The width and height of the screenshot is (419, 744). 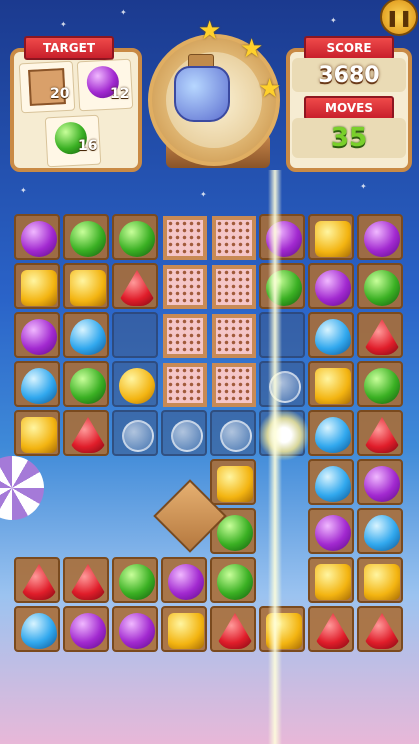 What do you see at coordinates (399, 18) in the screenshot?
I see `pause-button: ❚❚` at bounding box center [399, 18].